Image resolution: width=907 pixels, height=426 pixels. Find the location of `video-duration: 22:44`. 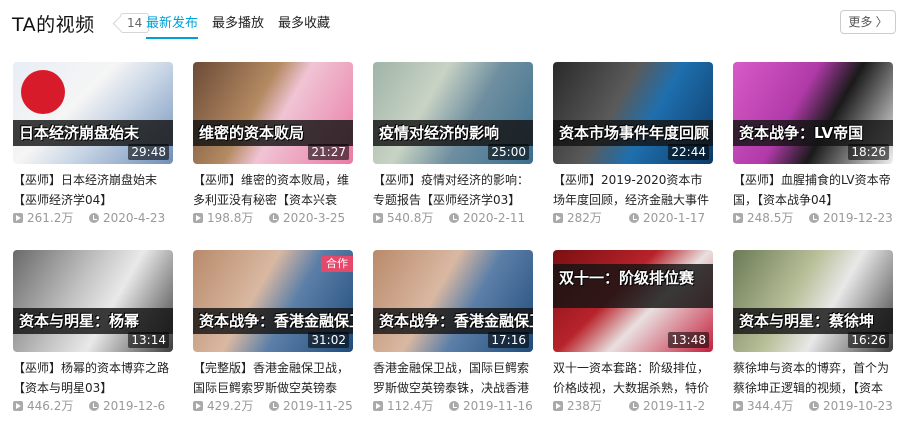

video-duration: 22:44 is located at coordinates (688, 152).